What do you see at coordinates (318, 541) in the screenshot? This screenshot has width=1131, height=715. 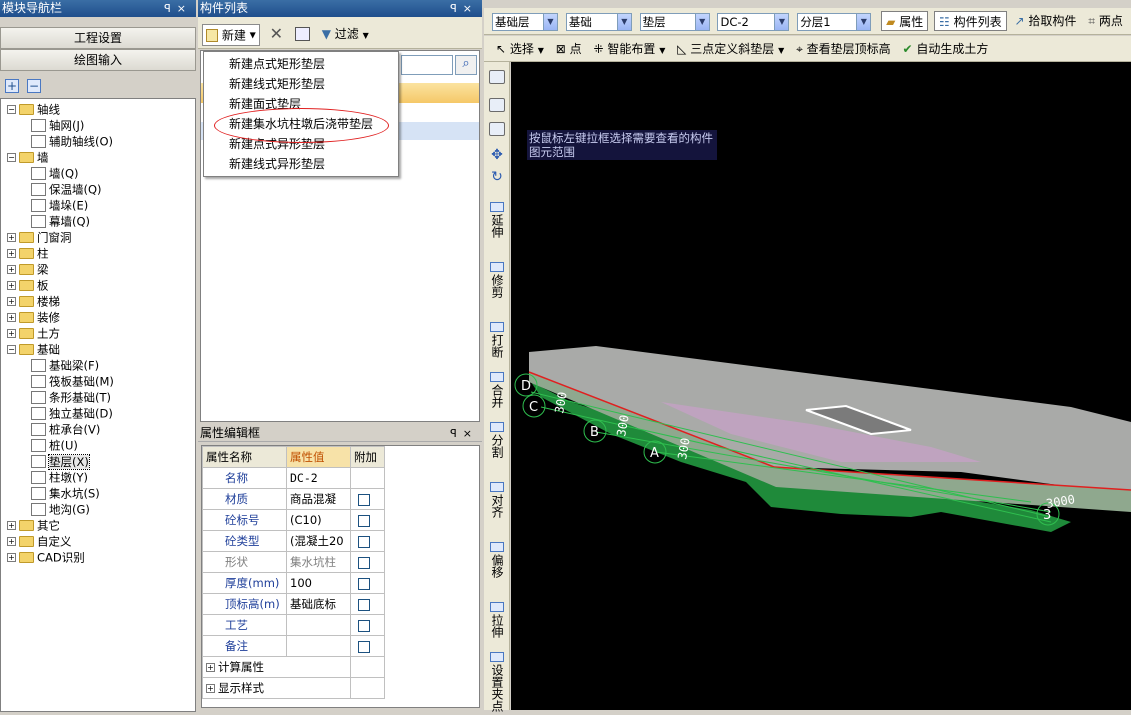 I see `property-value: (混凝土20` at bounding box center [318, 541].